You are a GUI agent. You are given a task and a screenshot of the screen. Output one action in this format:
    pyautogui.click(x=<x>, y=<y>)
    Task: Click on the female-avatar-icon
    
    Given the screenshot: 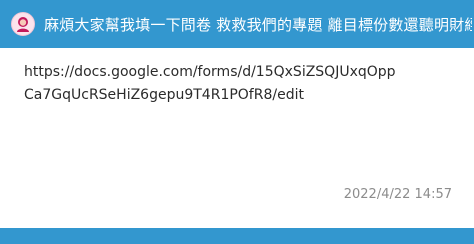 What is the action you would take?
    pyautogui.click(x=23, y=24)
    